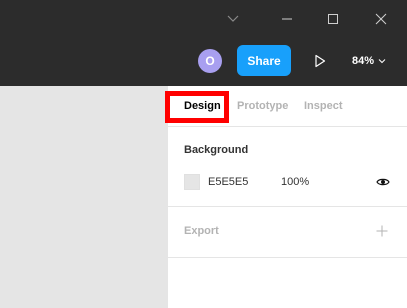 This screenshot has width=407, height=308. What do you see at coordinates (295, 182) in the screenshot?
I see `opacity-value: 100%` at bounding box center [295, 182].